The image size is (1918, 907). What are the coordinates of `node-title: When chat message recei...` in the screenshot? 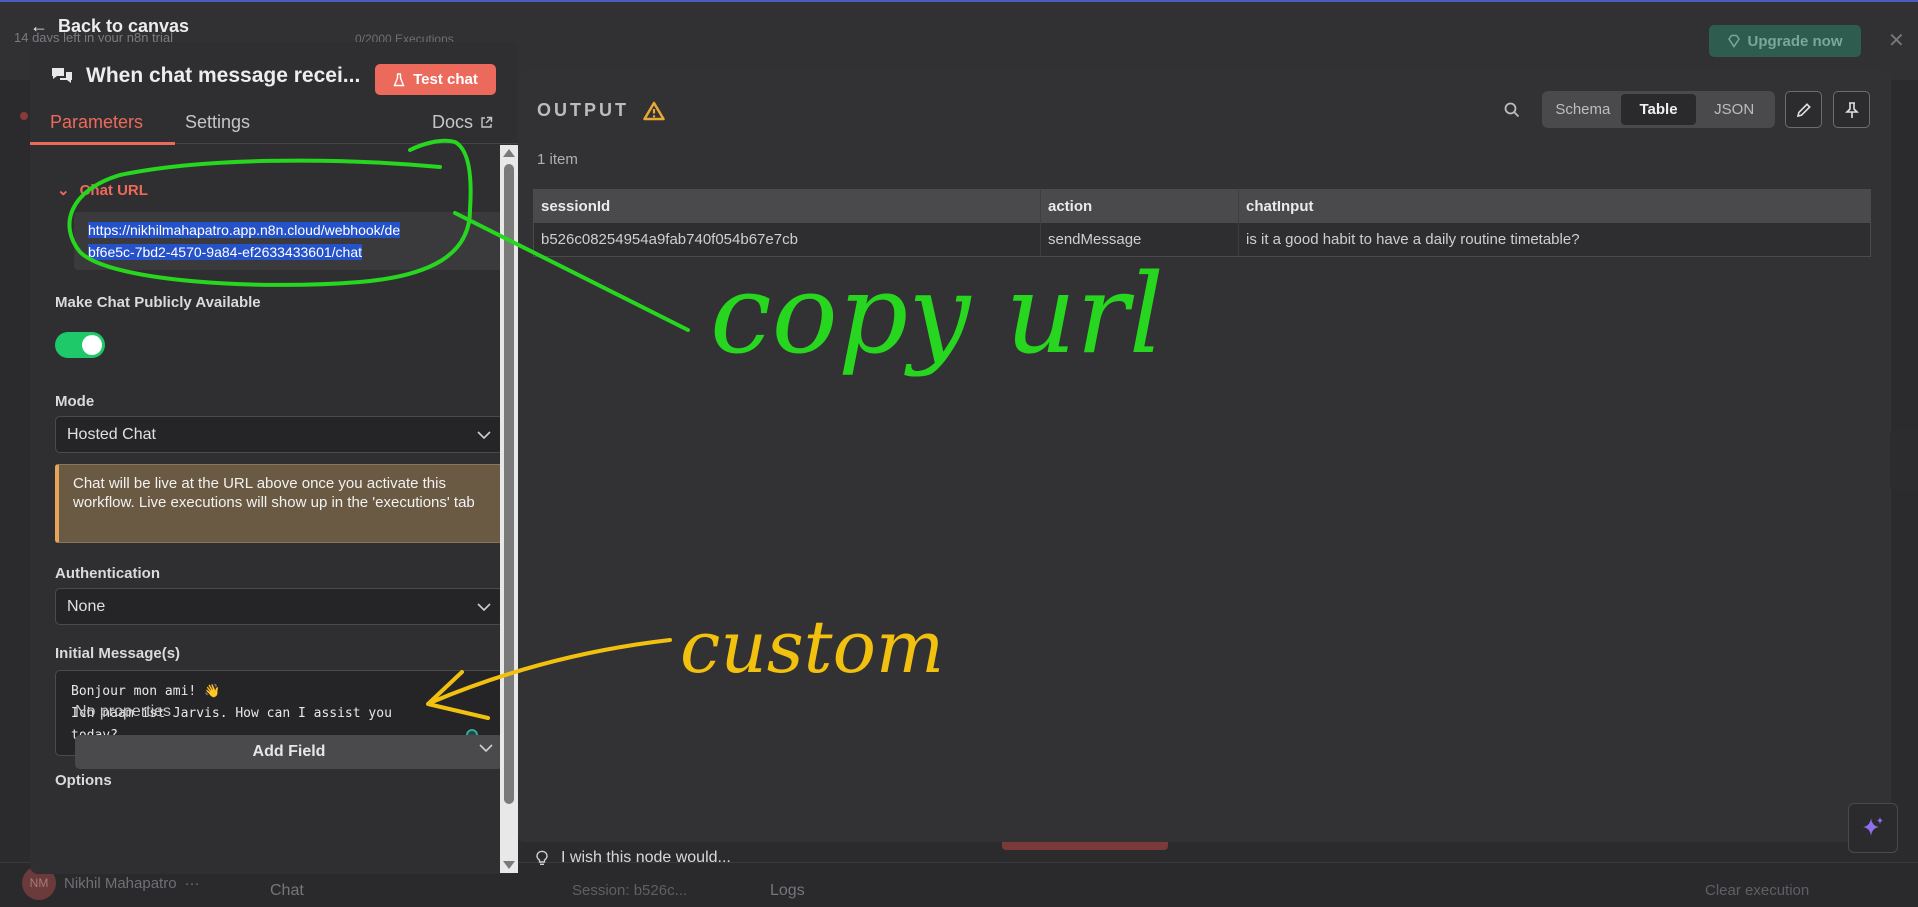 It's located at (205, 76).